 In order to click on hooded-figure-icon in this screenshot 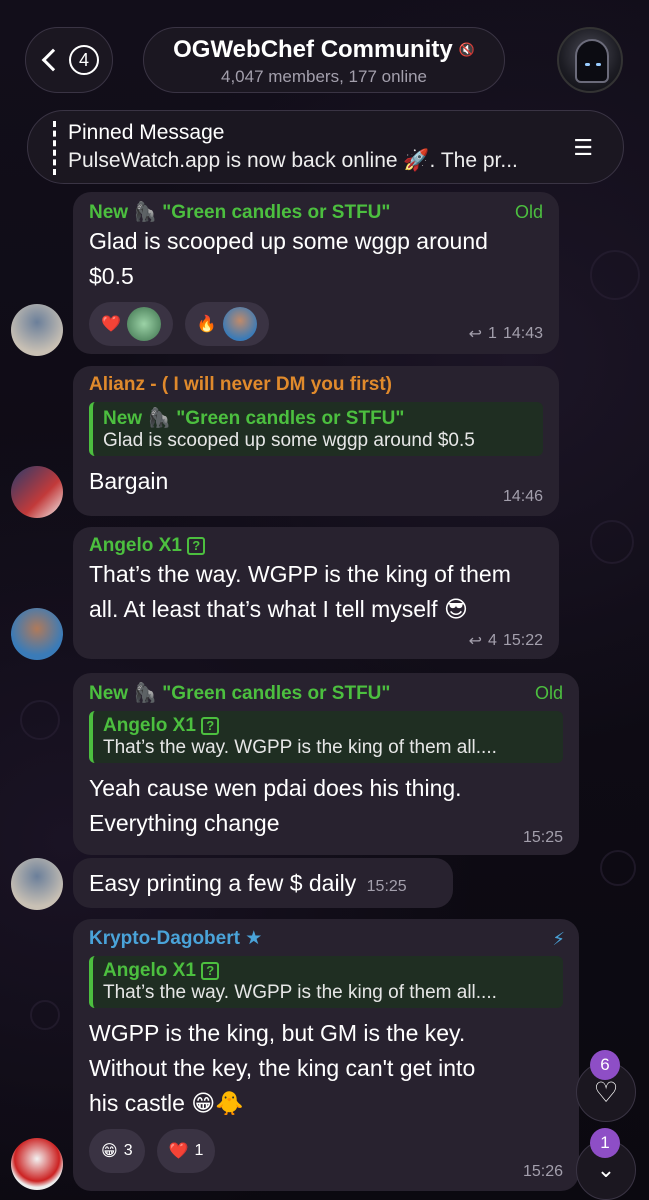, I will do `click(592, 61)`.